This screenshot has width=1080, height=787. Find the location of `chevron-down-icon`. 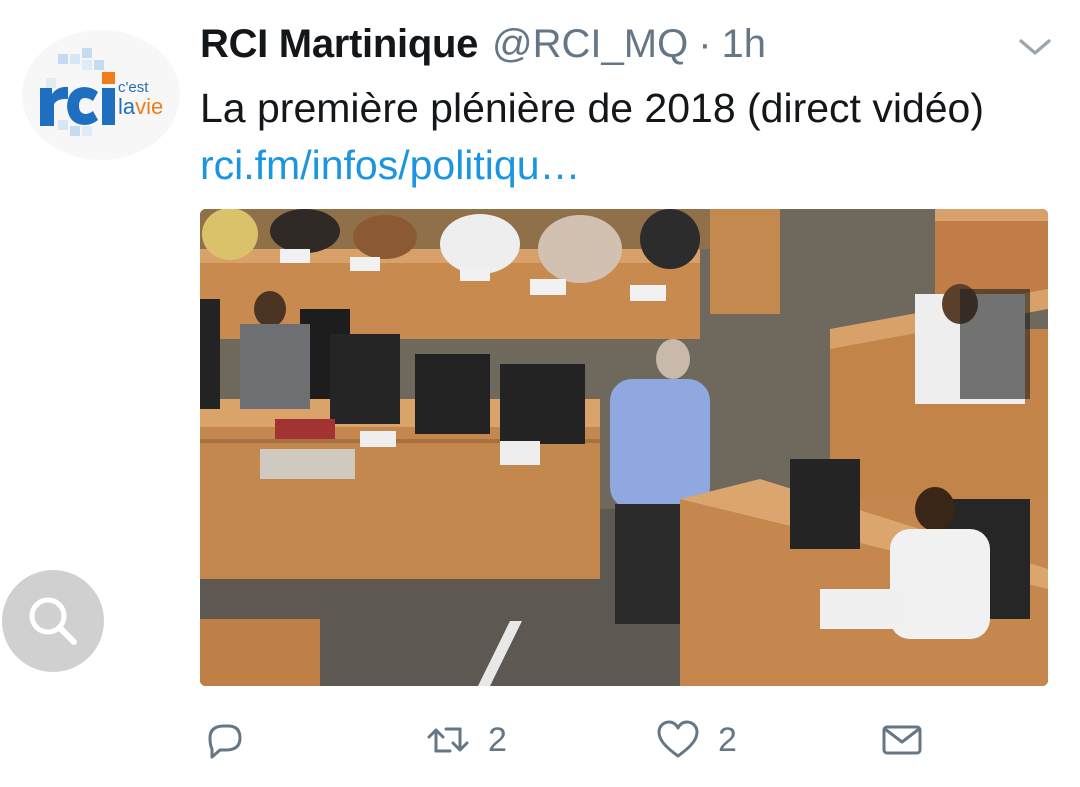

chevron-down-icon is located at coordinates (1035, 47).